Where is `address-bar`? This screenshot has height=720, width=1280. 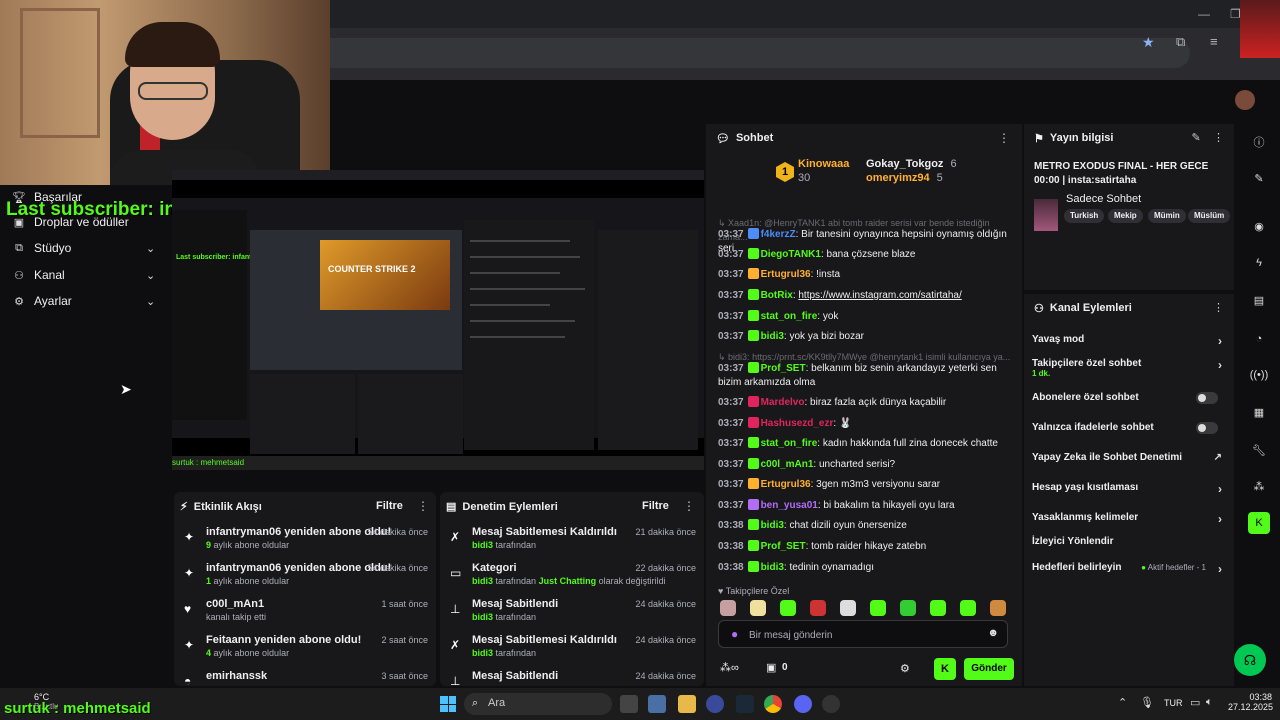 address-bar is located at coordinates (760, 53).